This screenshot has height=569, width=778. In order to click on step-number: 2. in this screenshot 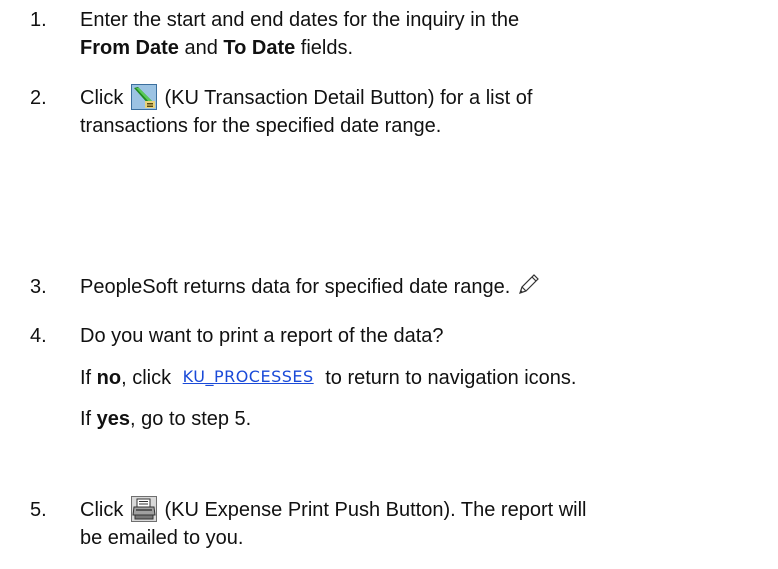, I will do `click(38, 98)`.